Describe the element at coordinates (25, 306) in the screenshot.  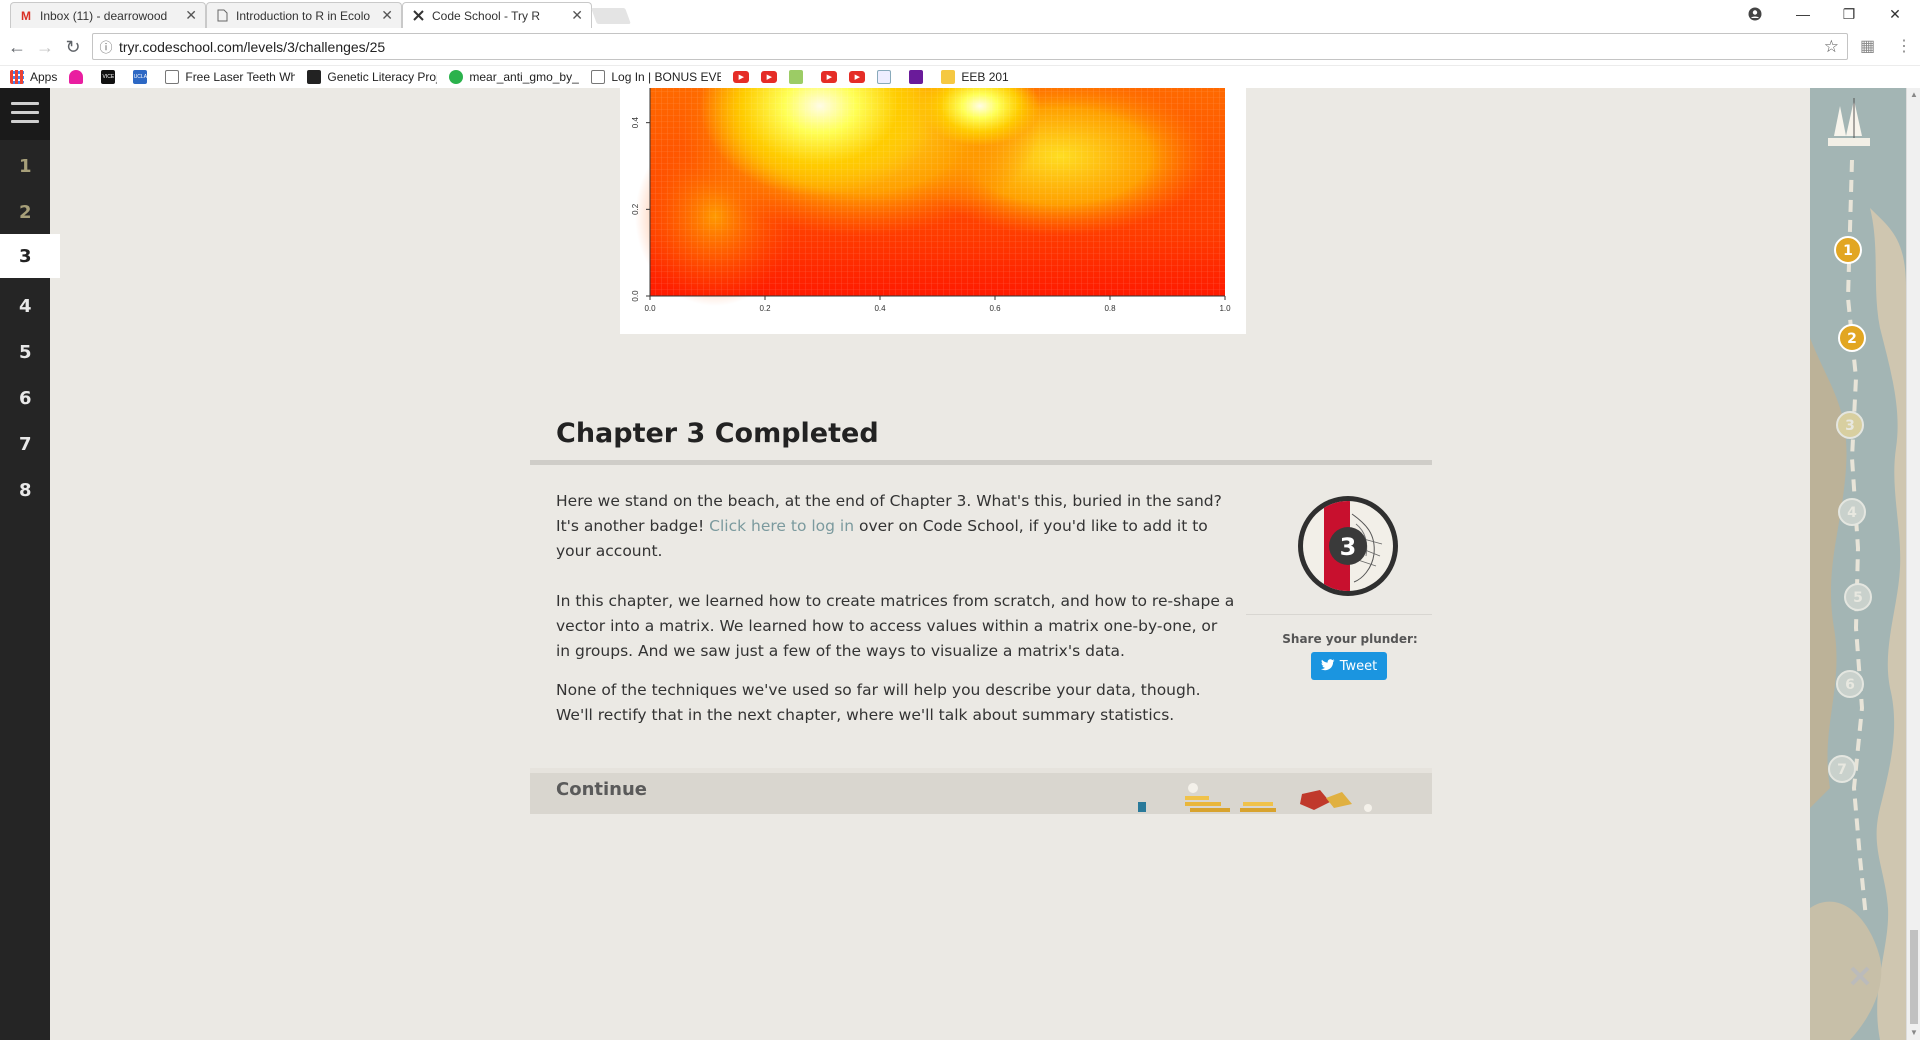
I see `level-4-link: 4` at that location.